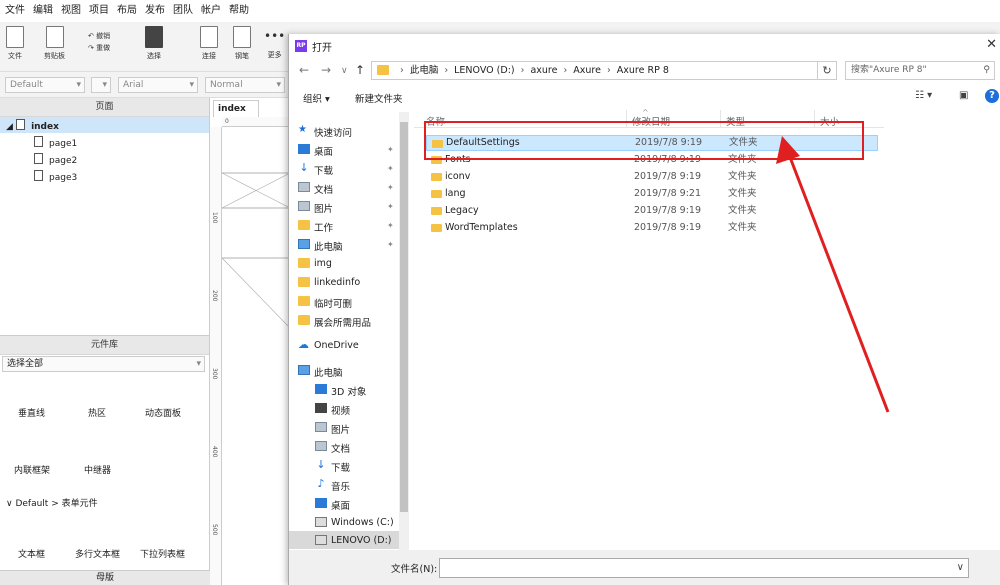  Describe the element at coordinates (183, 11) in the screenshot. I see `menu-team: 团队` at that location.